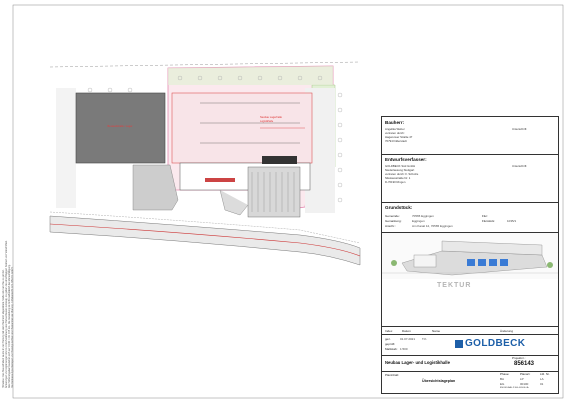 Image resolution: width=567 pixels, height=401 pixels. What do you see at coordinates (502, 384) in the screenshot?
I see `footer-value: EG` at bounding box center [502, 384].